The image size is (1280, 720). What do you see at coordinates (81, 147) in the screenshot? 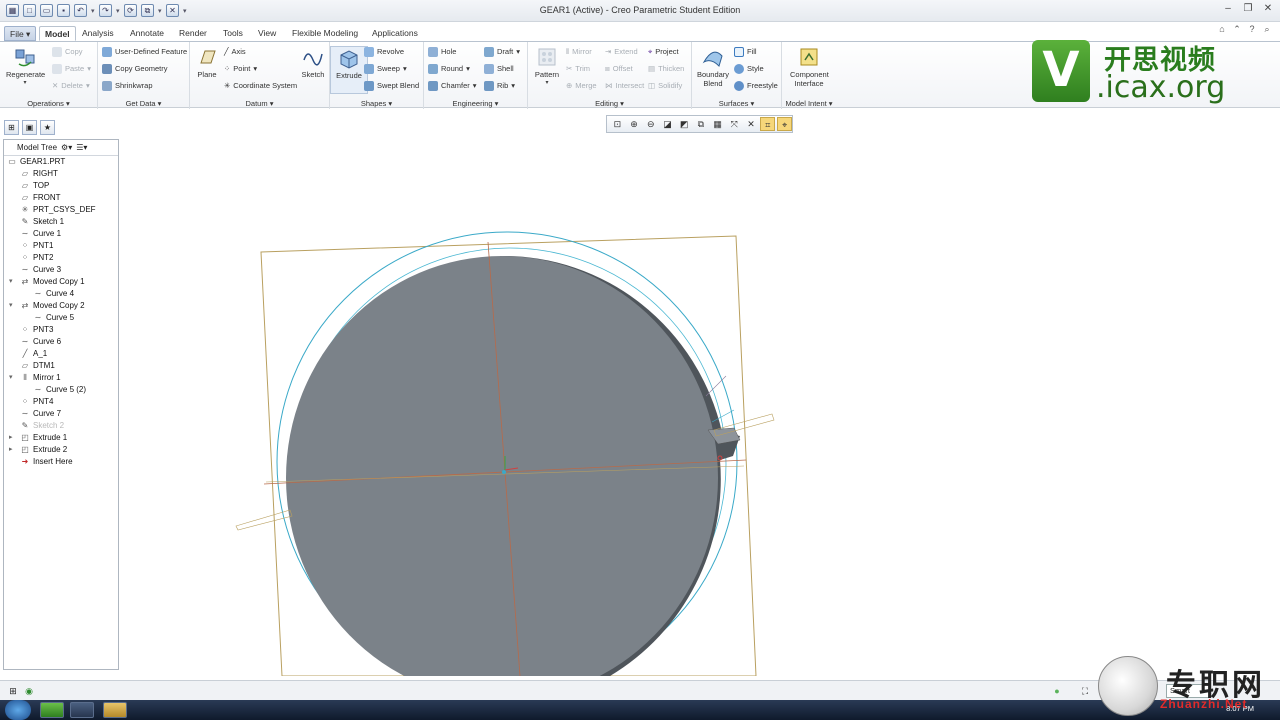
I see `tree-filter-icon: ☰▾` at bounding box center [81, 147].